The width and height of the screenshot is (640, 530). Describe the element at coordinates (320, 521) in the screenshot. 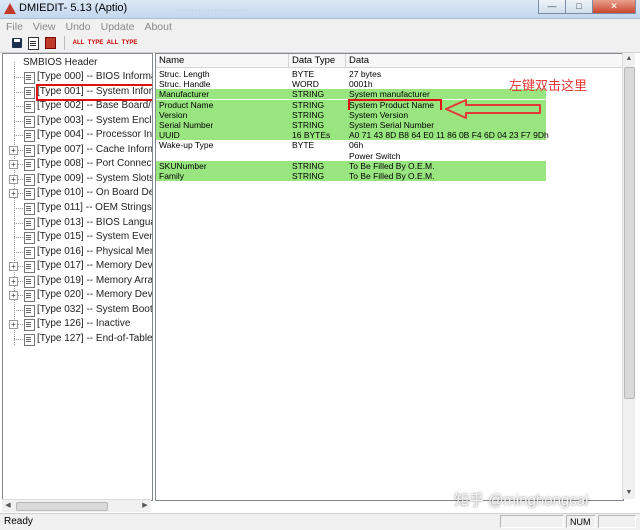

I see `status-bar: Ready NUM` at that location.